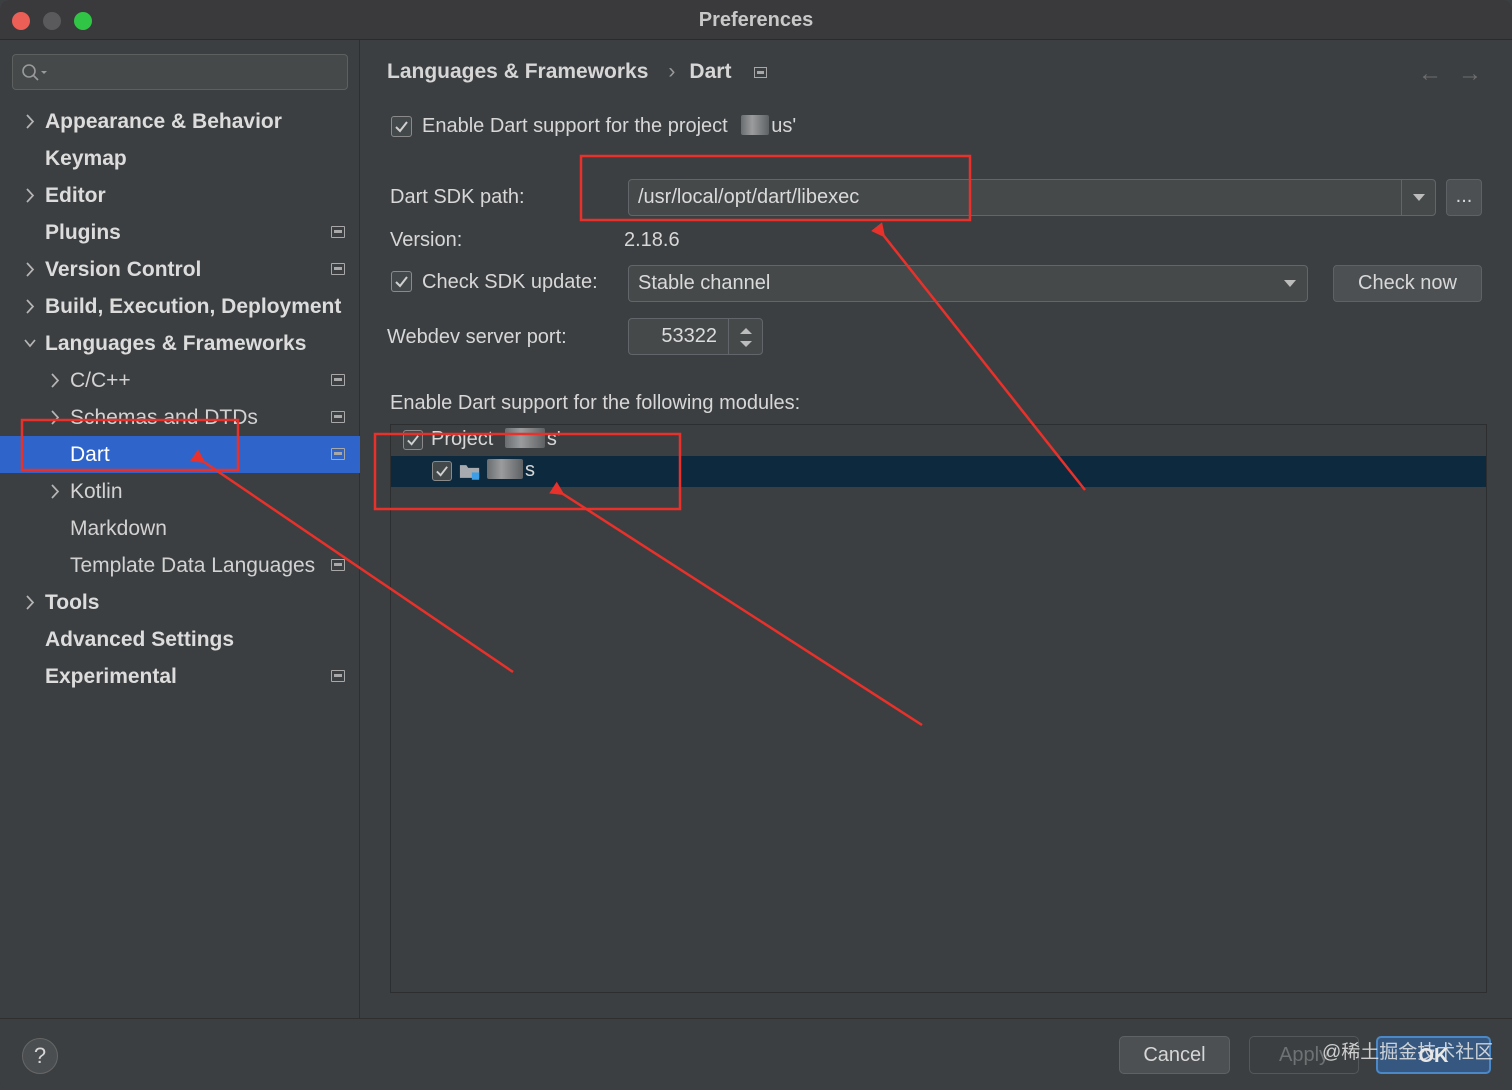  Describe the element at coordinates (164, 417) in the screenshot. I see `sidebar-item-label: Schemas and DTDs` at that location.